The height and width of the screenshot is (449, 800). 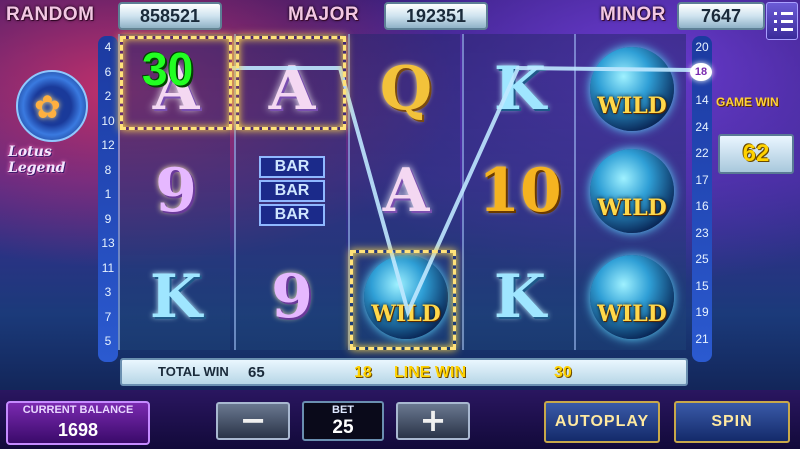 I want to click on win-bar: TOTAL WIN 65 18 LINE WIN 30, so click(x=404, y=372).